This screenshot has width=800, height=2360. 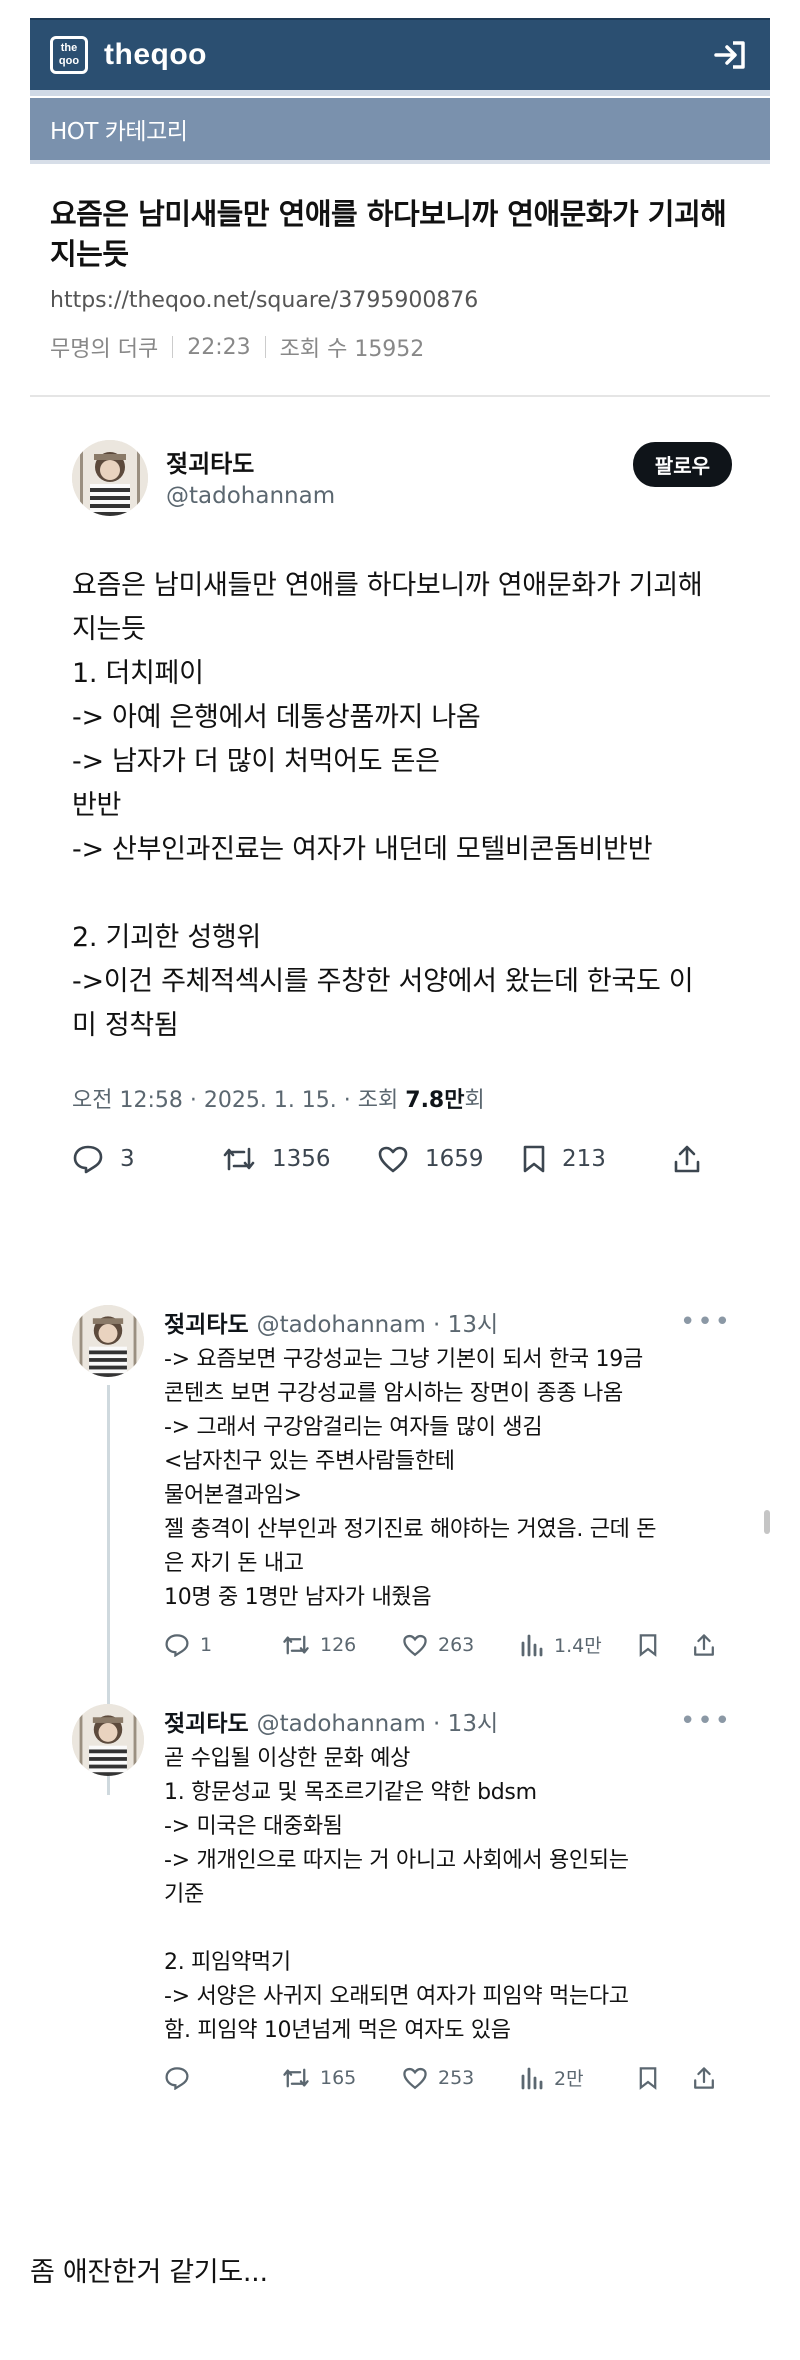 I want to click on tweet-line: 요즘은 남미새들만 연애를 하다보니까 연애문화가 기괴해, so click(x=387, y=585).